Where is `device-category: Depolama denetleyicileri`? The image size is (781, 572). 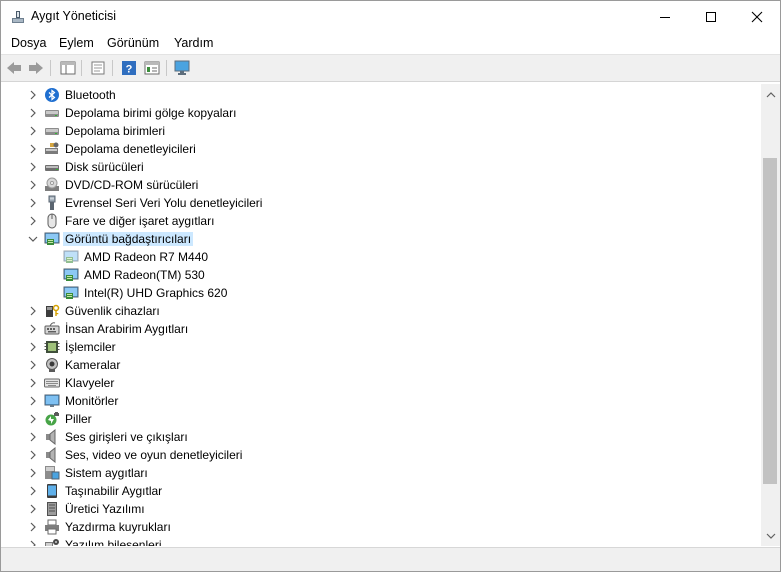
device-category: Depolama denetleyicileri is located at coordinates (381, 149).